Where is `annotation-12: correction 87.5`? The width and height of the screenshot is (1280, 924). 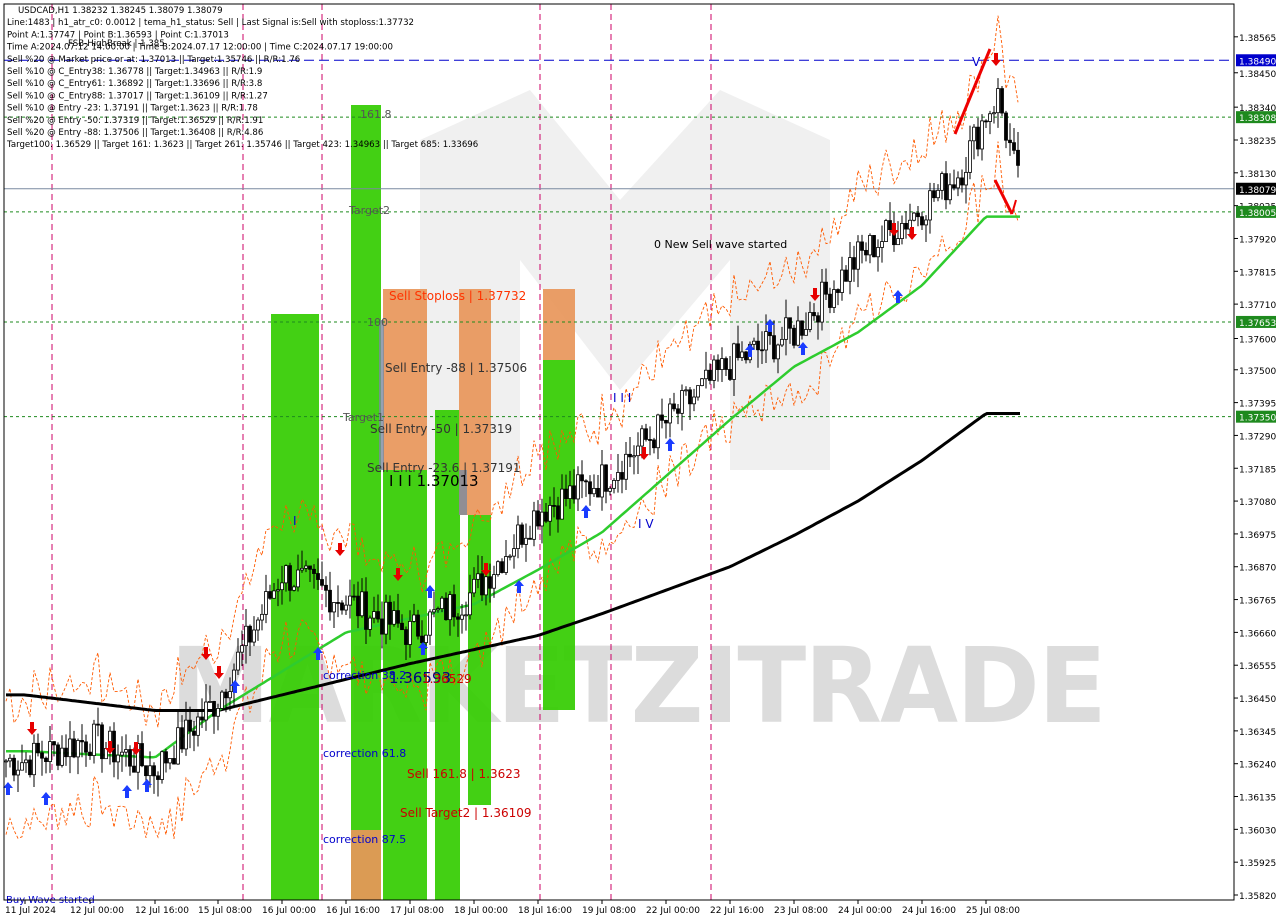 annotation-12: correction 87.5 is located at coordinates (364, 839).